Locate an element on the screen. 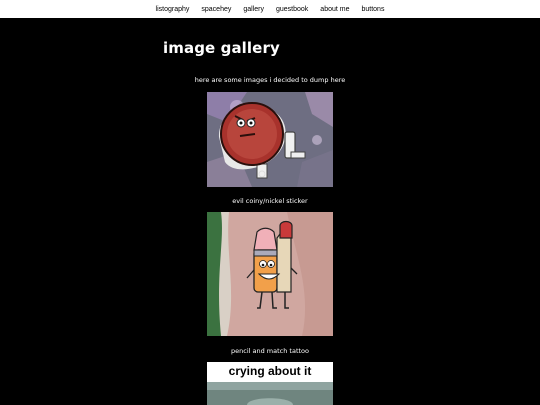 The image size is (540, 405). meme-text: crying about it is located at coordinates (270, 371).